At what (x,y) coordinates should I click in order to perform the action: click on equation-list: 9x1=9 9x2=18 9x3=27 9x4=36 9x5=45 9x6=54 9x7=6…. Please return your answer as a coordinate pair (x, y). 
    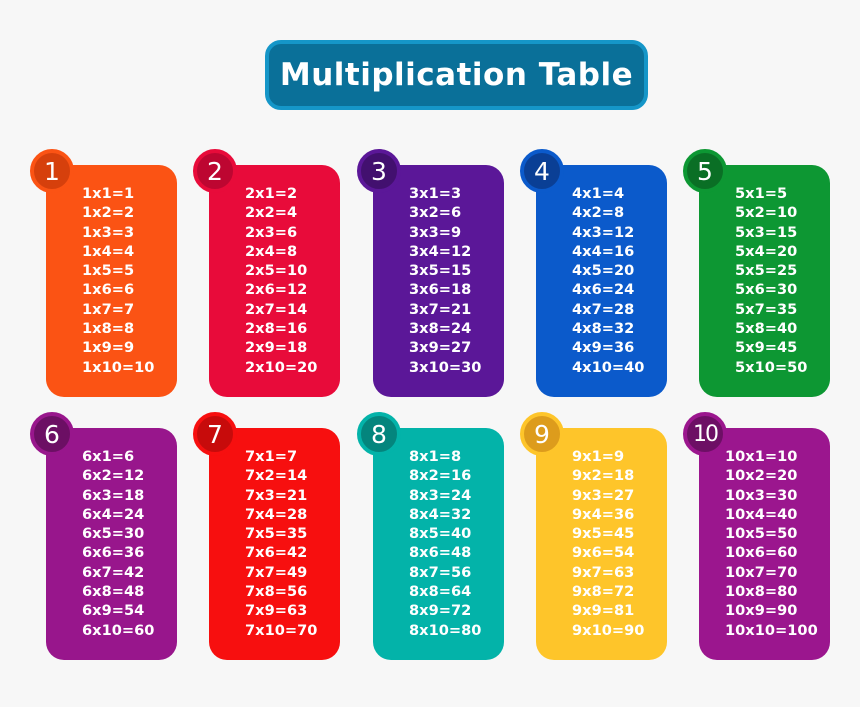
    Looking at the image, I should click on (617, 543).